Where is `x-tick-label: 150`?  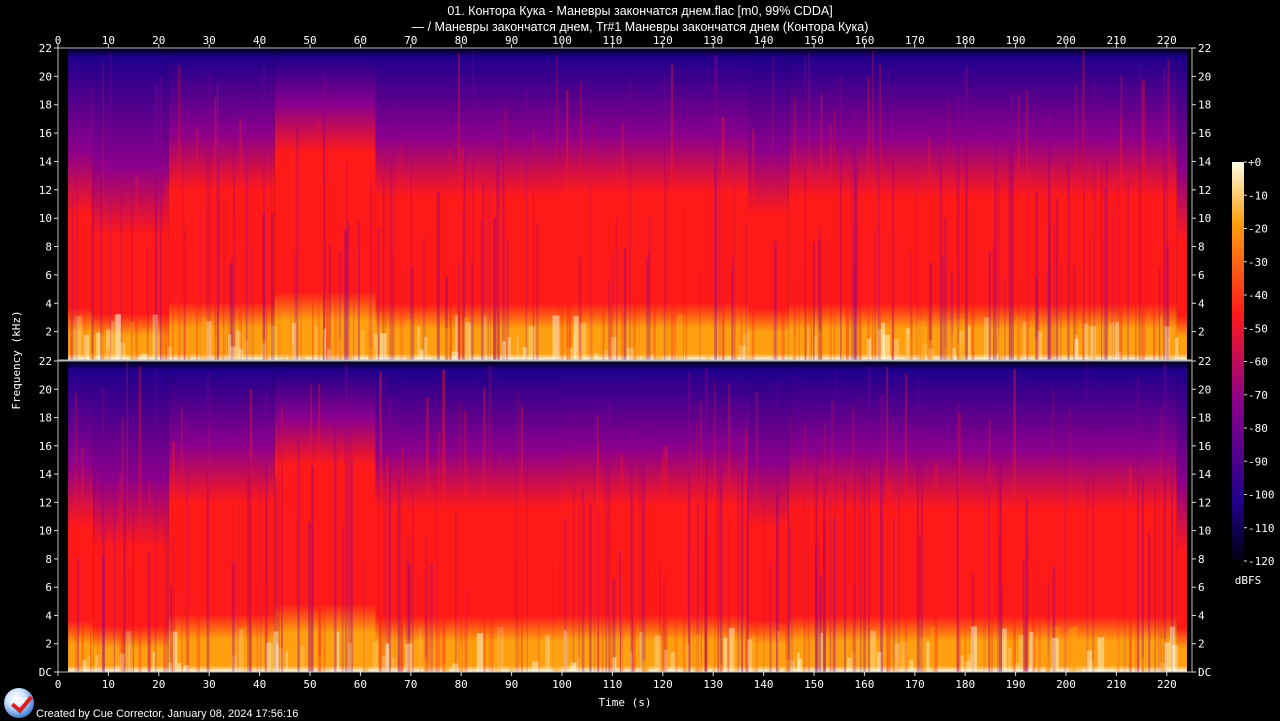 x-tick-label: 150 is located at coordinates (814, 40).